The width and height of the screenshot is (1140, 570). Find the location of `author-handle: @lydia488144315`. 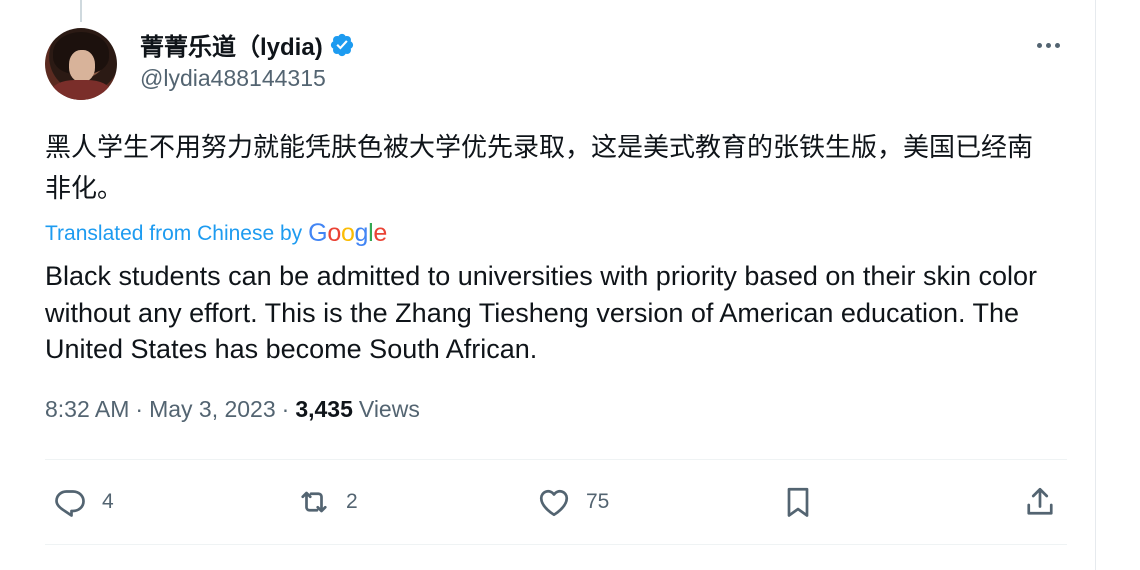

author-handle: @lydia488144315 is located at coordinates (233, 78).